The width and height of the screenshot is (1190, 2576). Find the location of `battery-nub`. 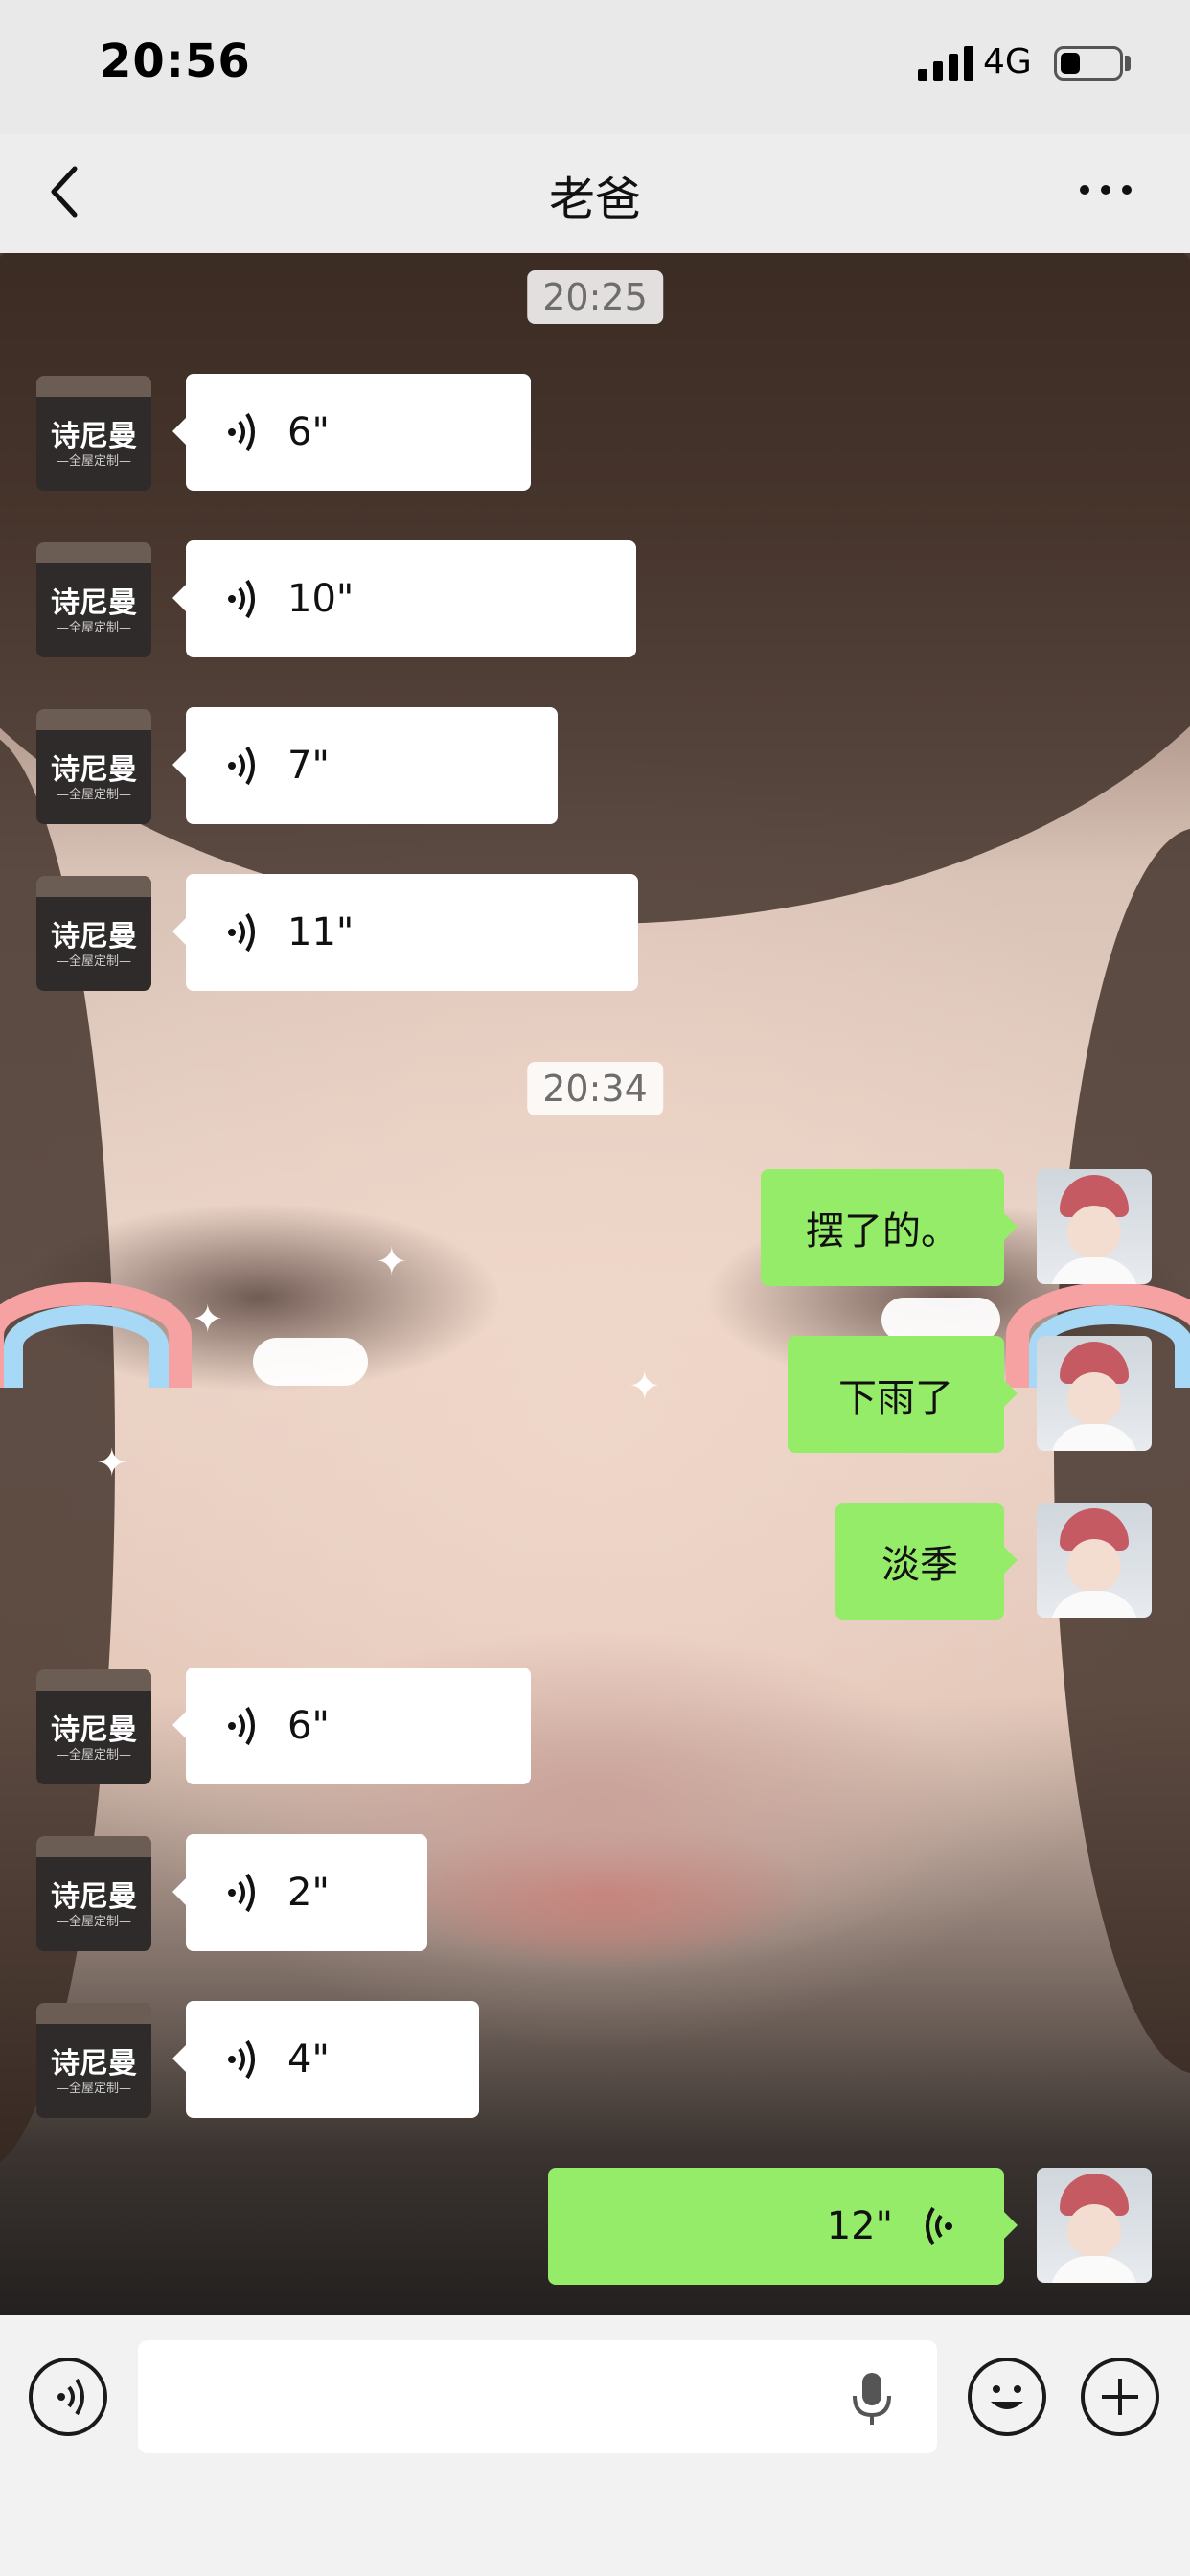

battery-nub is located at coordinates (1128, 63).